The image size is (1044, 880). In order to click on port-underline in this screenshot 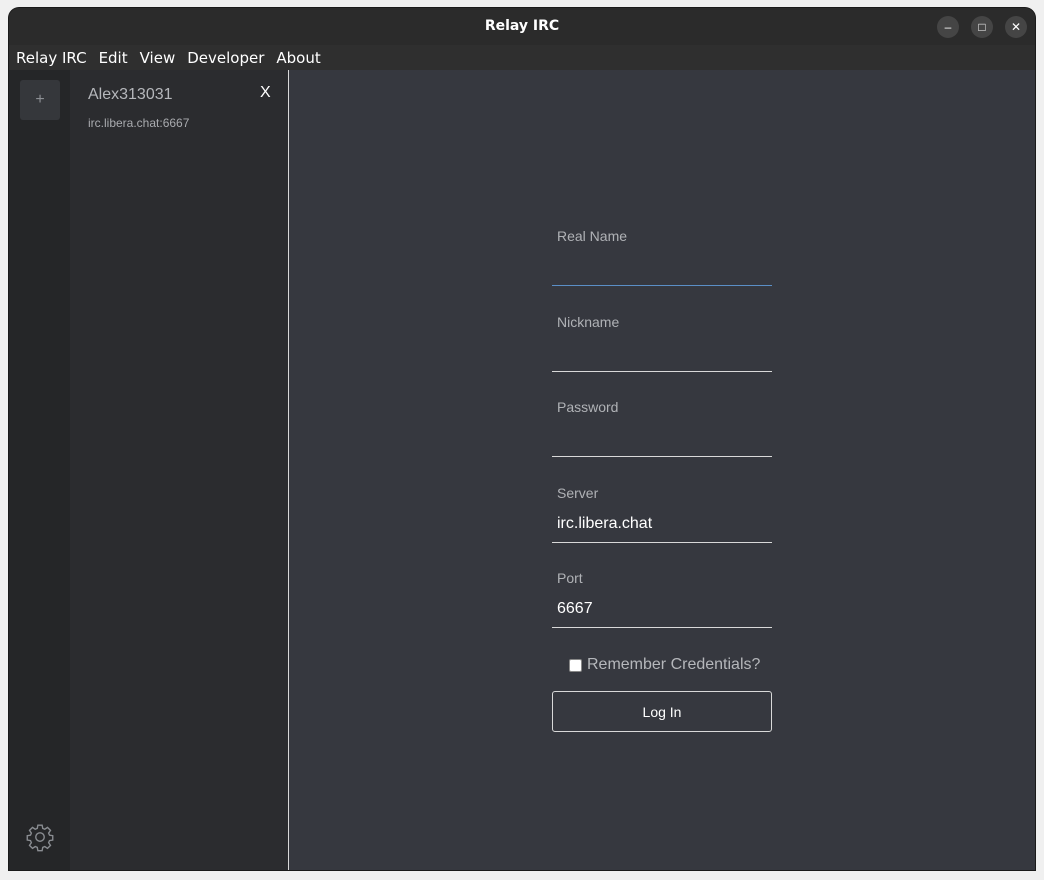, I will do `click(662, 627)`.